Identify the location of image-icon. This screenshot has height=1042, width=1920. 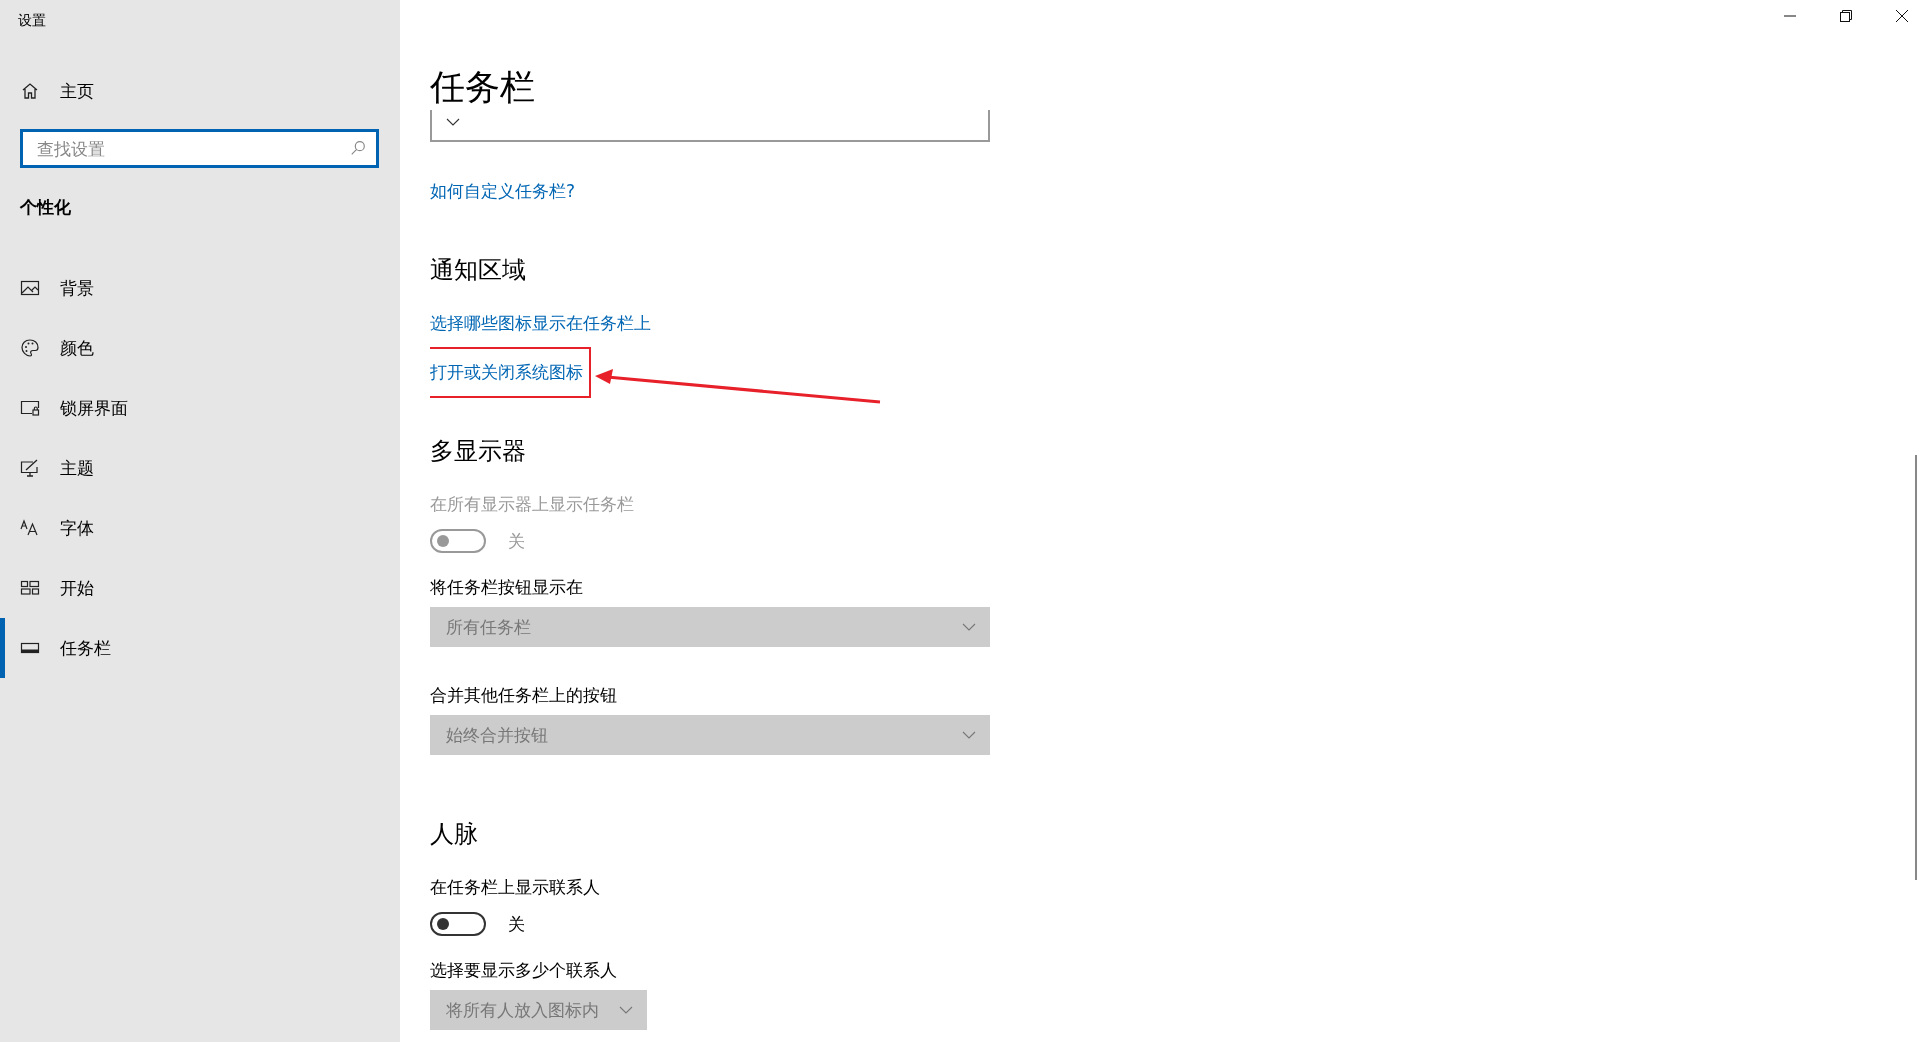
(30, 288).